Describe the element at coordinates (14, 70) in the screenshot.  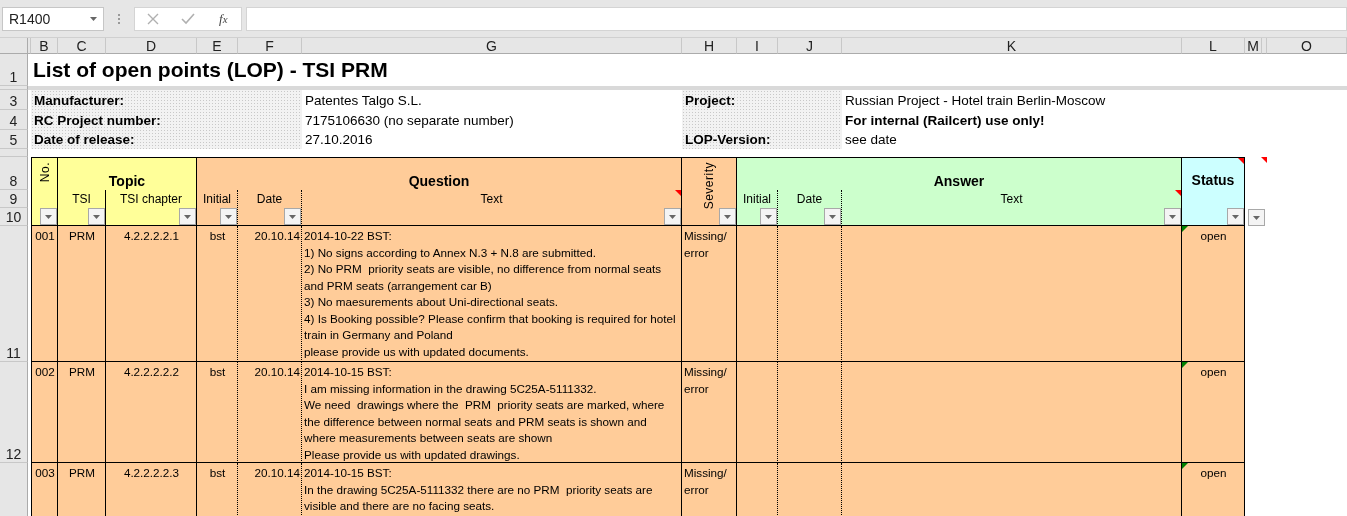
I see `row-header: 1` at that location.